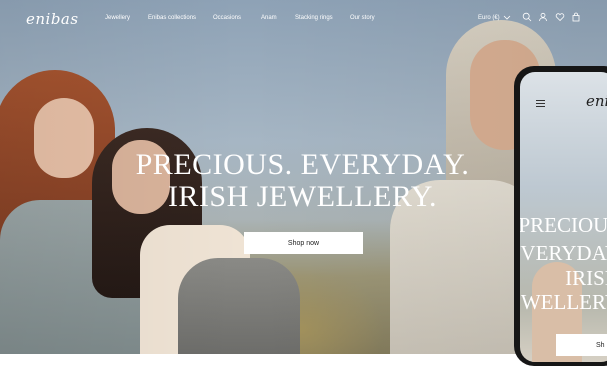 The image size is (607, 366). Describe the element at coordinates (314, 18) in the screenshot. I see `nav-item-stacking-rings: Stacking rings` at that location.